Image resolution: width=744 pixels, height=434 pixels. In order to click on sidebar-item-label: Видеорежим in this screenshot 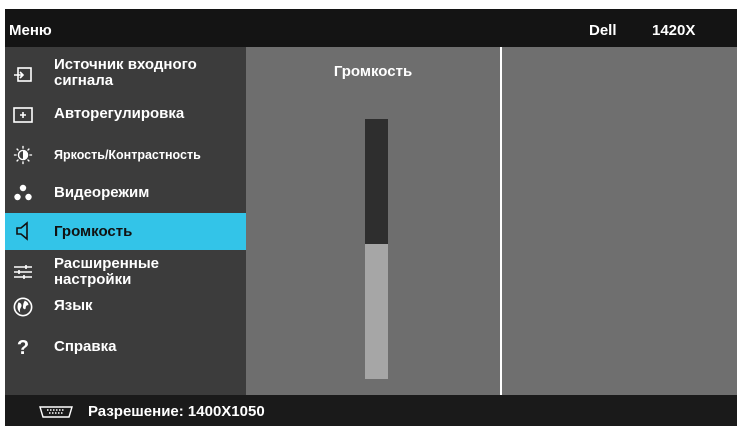, I will do `click(102, 192)`.